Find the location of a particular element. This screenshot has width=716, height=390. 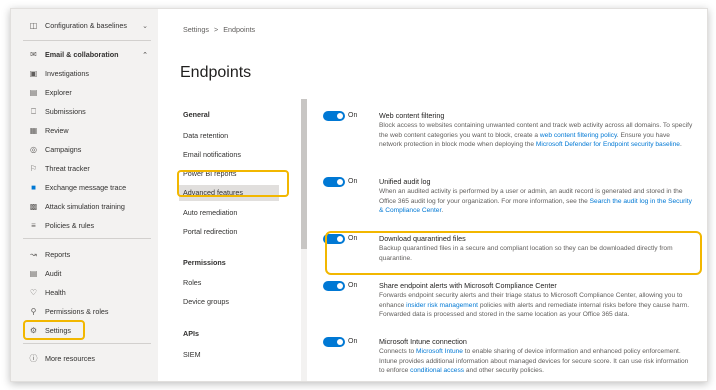

nav-item-label: Policies & rules is located at coordinates (70, 225).